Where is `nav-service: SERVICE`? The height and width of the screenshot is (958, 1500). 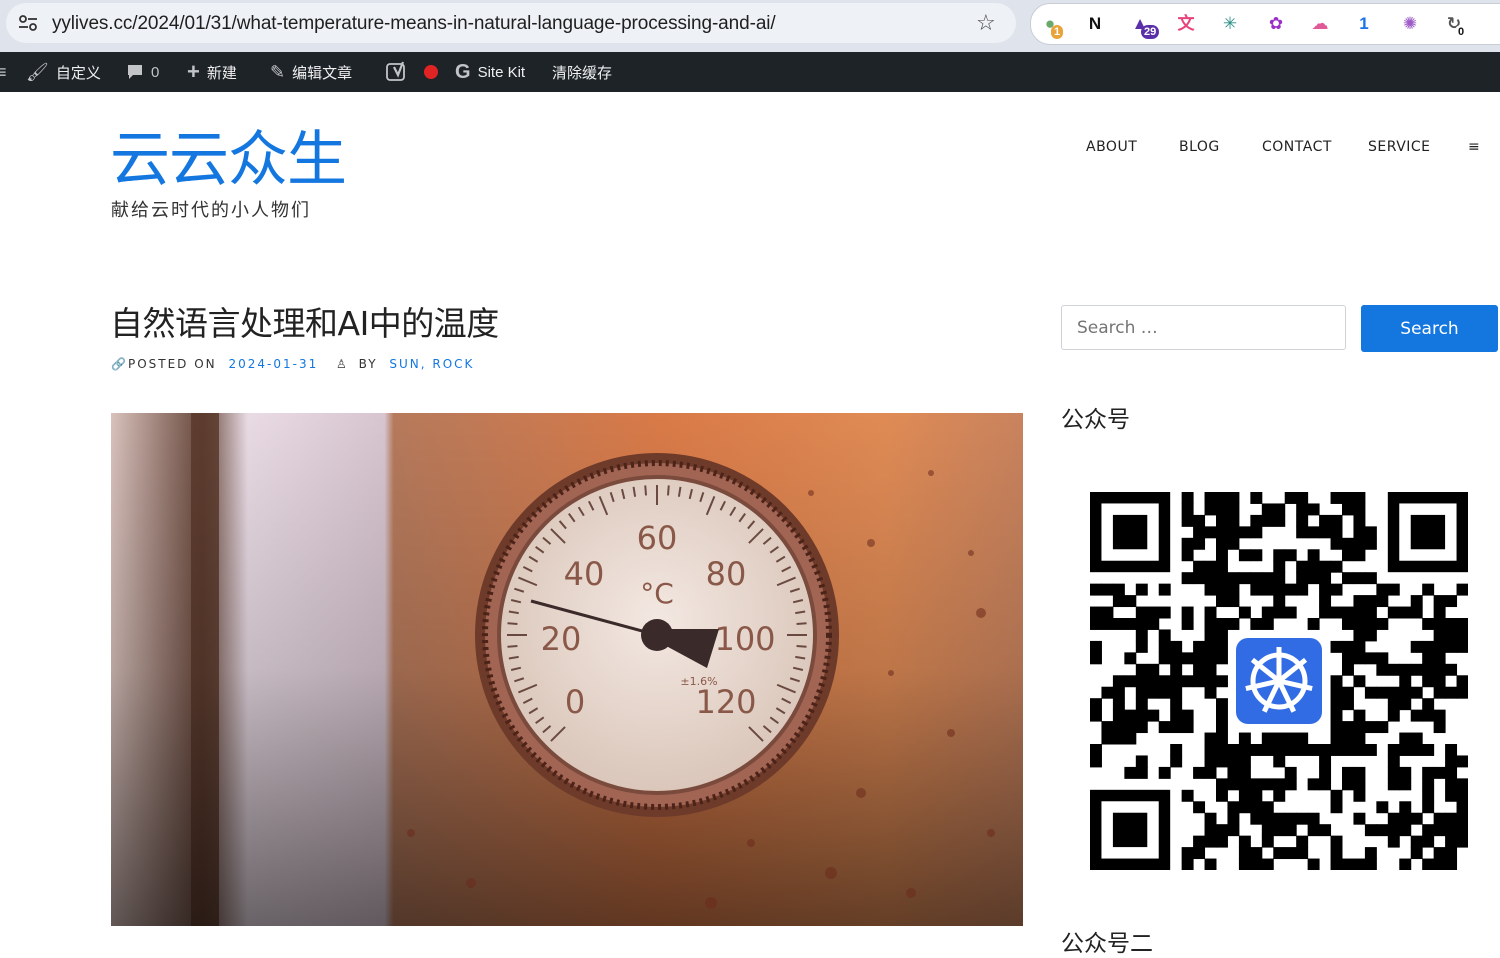 nav-service: SERVICE is located at coordinates (1399, 147).